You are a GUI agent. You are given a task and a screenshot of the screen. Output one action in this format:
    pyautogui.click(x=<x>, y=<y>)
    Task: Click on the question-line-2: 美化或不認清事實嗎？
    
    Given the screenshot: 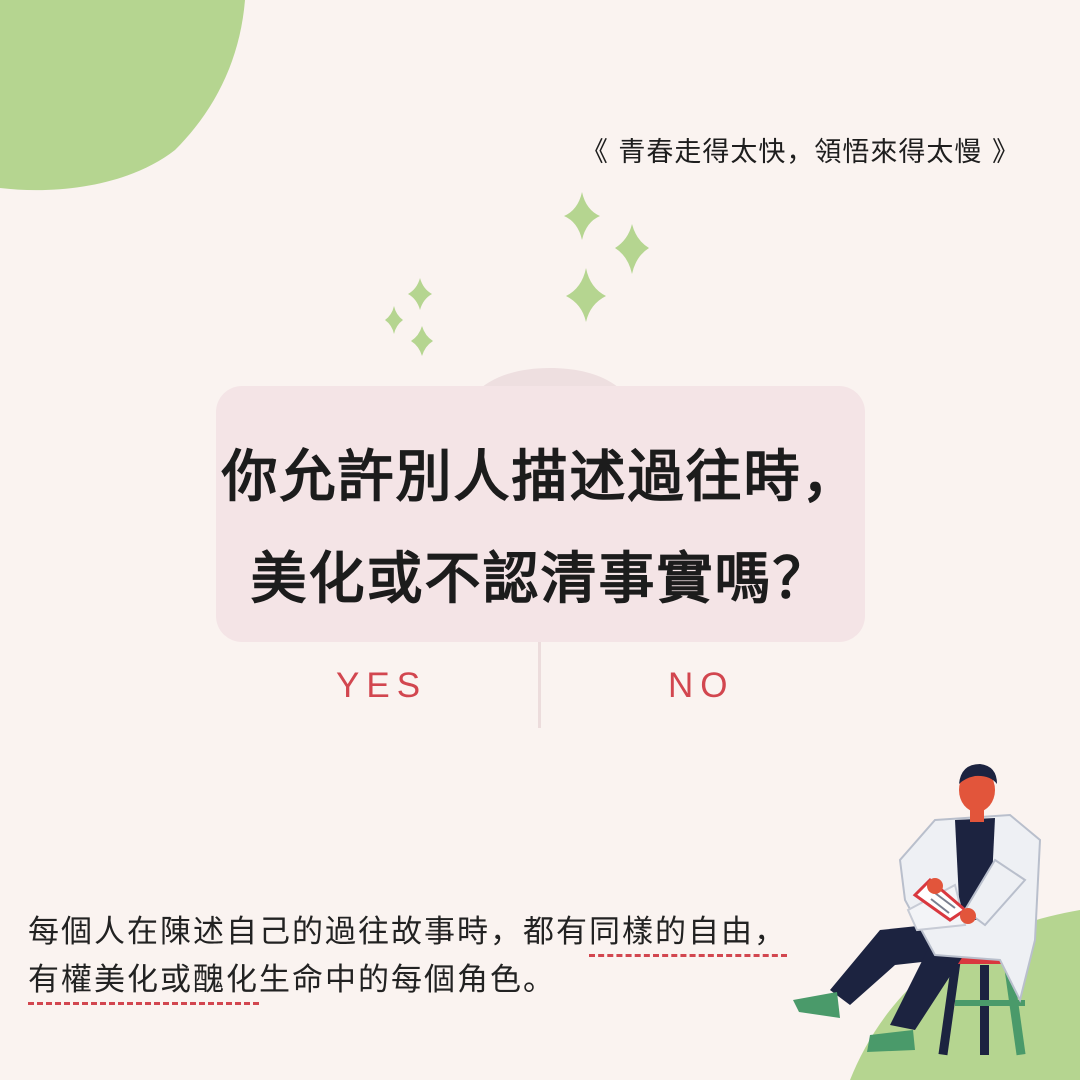 What is the action you would take?
    pyautogui.click(x=540, y=579)
    